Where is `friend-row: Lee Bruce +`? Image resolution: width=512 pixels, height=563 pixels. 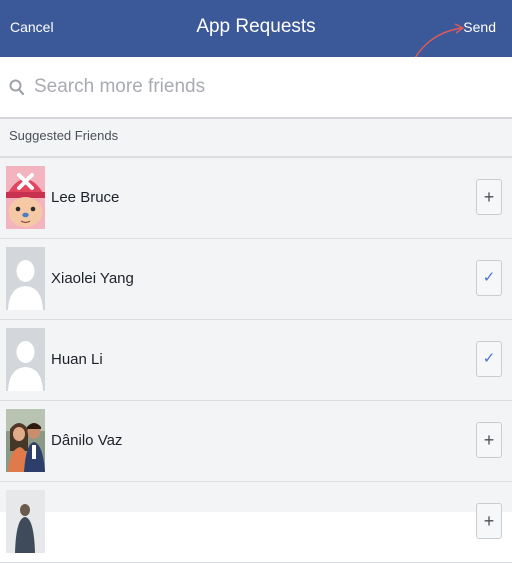
friend-row: Lee Bruce + is located at coordinates (256, 198).